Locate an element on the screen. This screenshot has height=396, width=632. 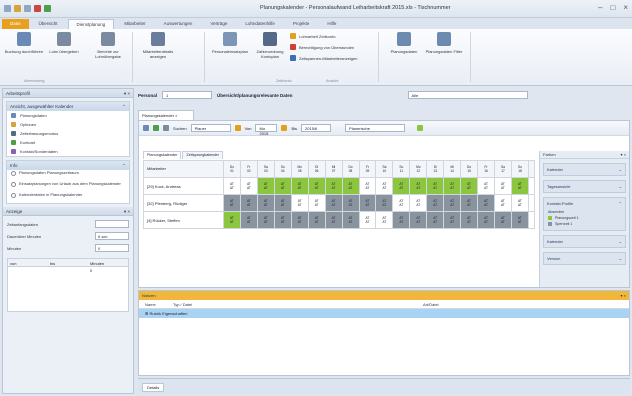
save-icon is located at coordinates (7, 8).